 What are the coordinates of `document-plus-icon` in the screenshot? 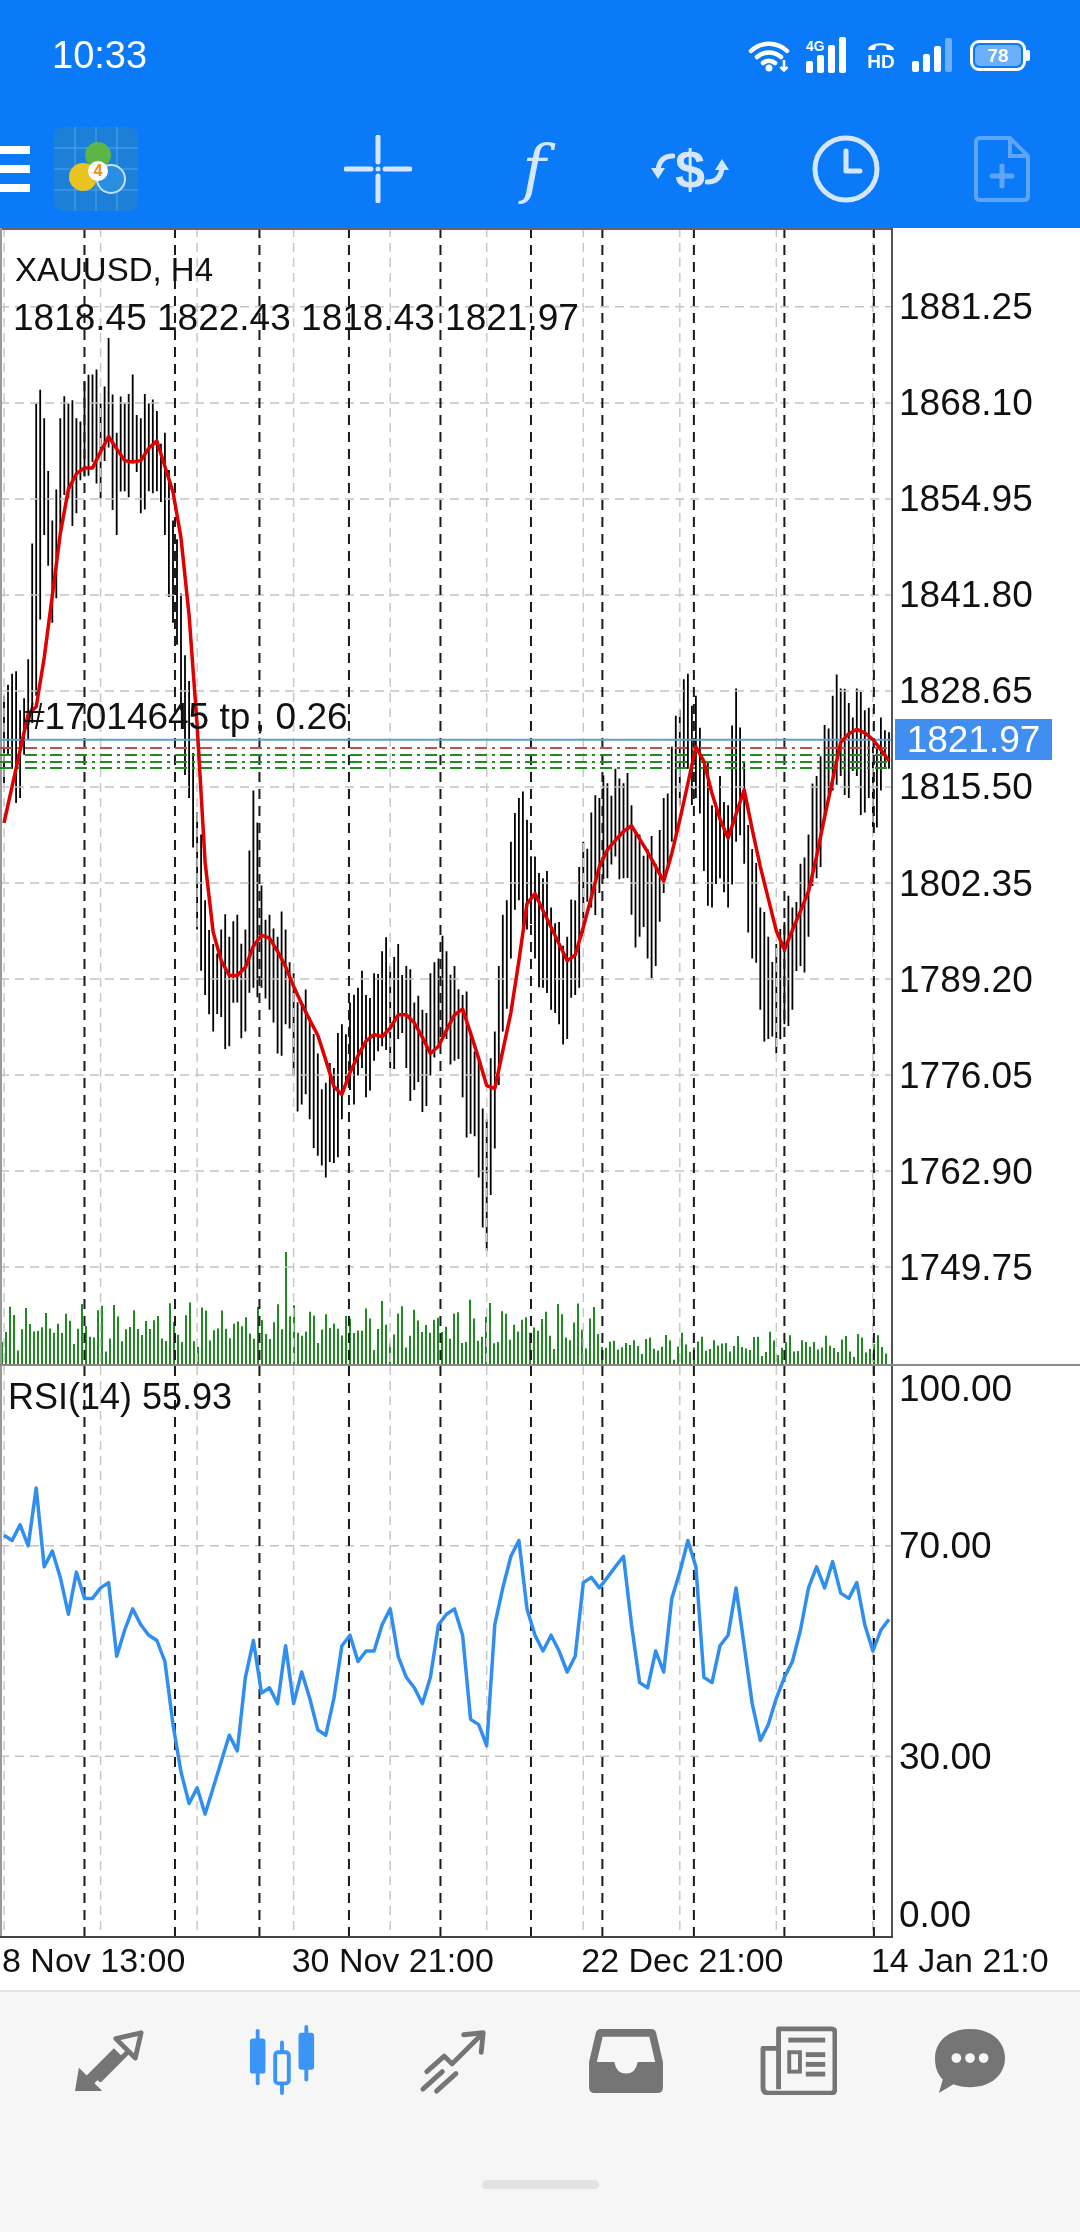 It's located at (1002, 169).